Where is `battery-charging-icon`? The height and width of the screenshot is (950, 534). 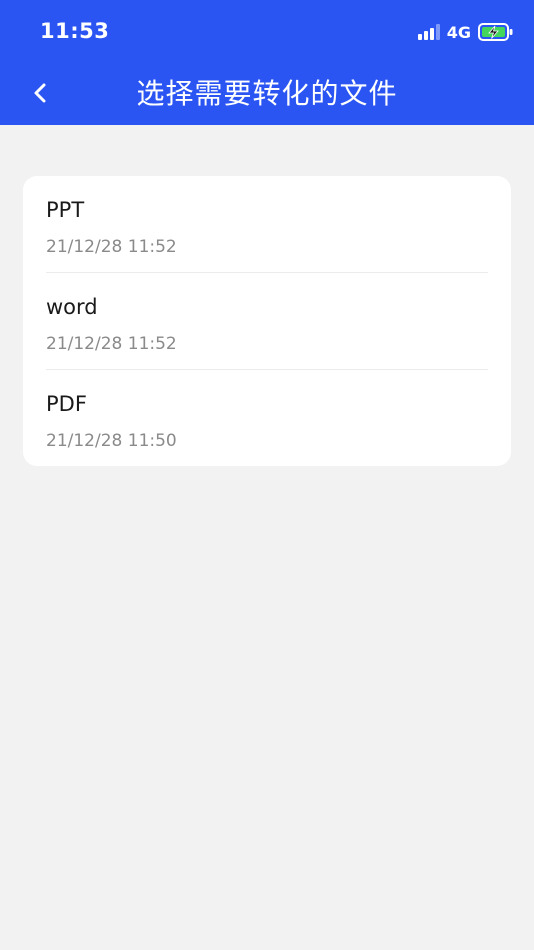
battery-charging-icon is located at coordinates (495, 32).